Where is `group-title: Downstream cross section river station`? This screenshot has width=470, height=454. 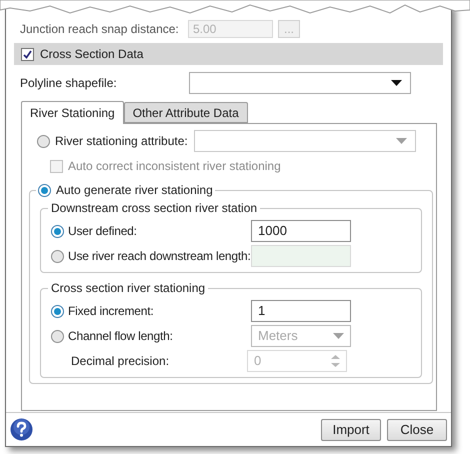
group-title: Downstream cross section river station is located at coordinates (154, 208).